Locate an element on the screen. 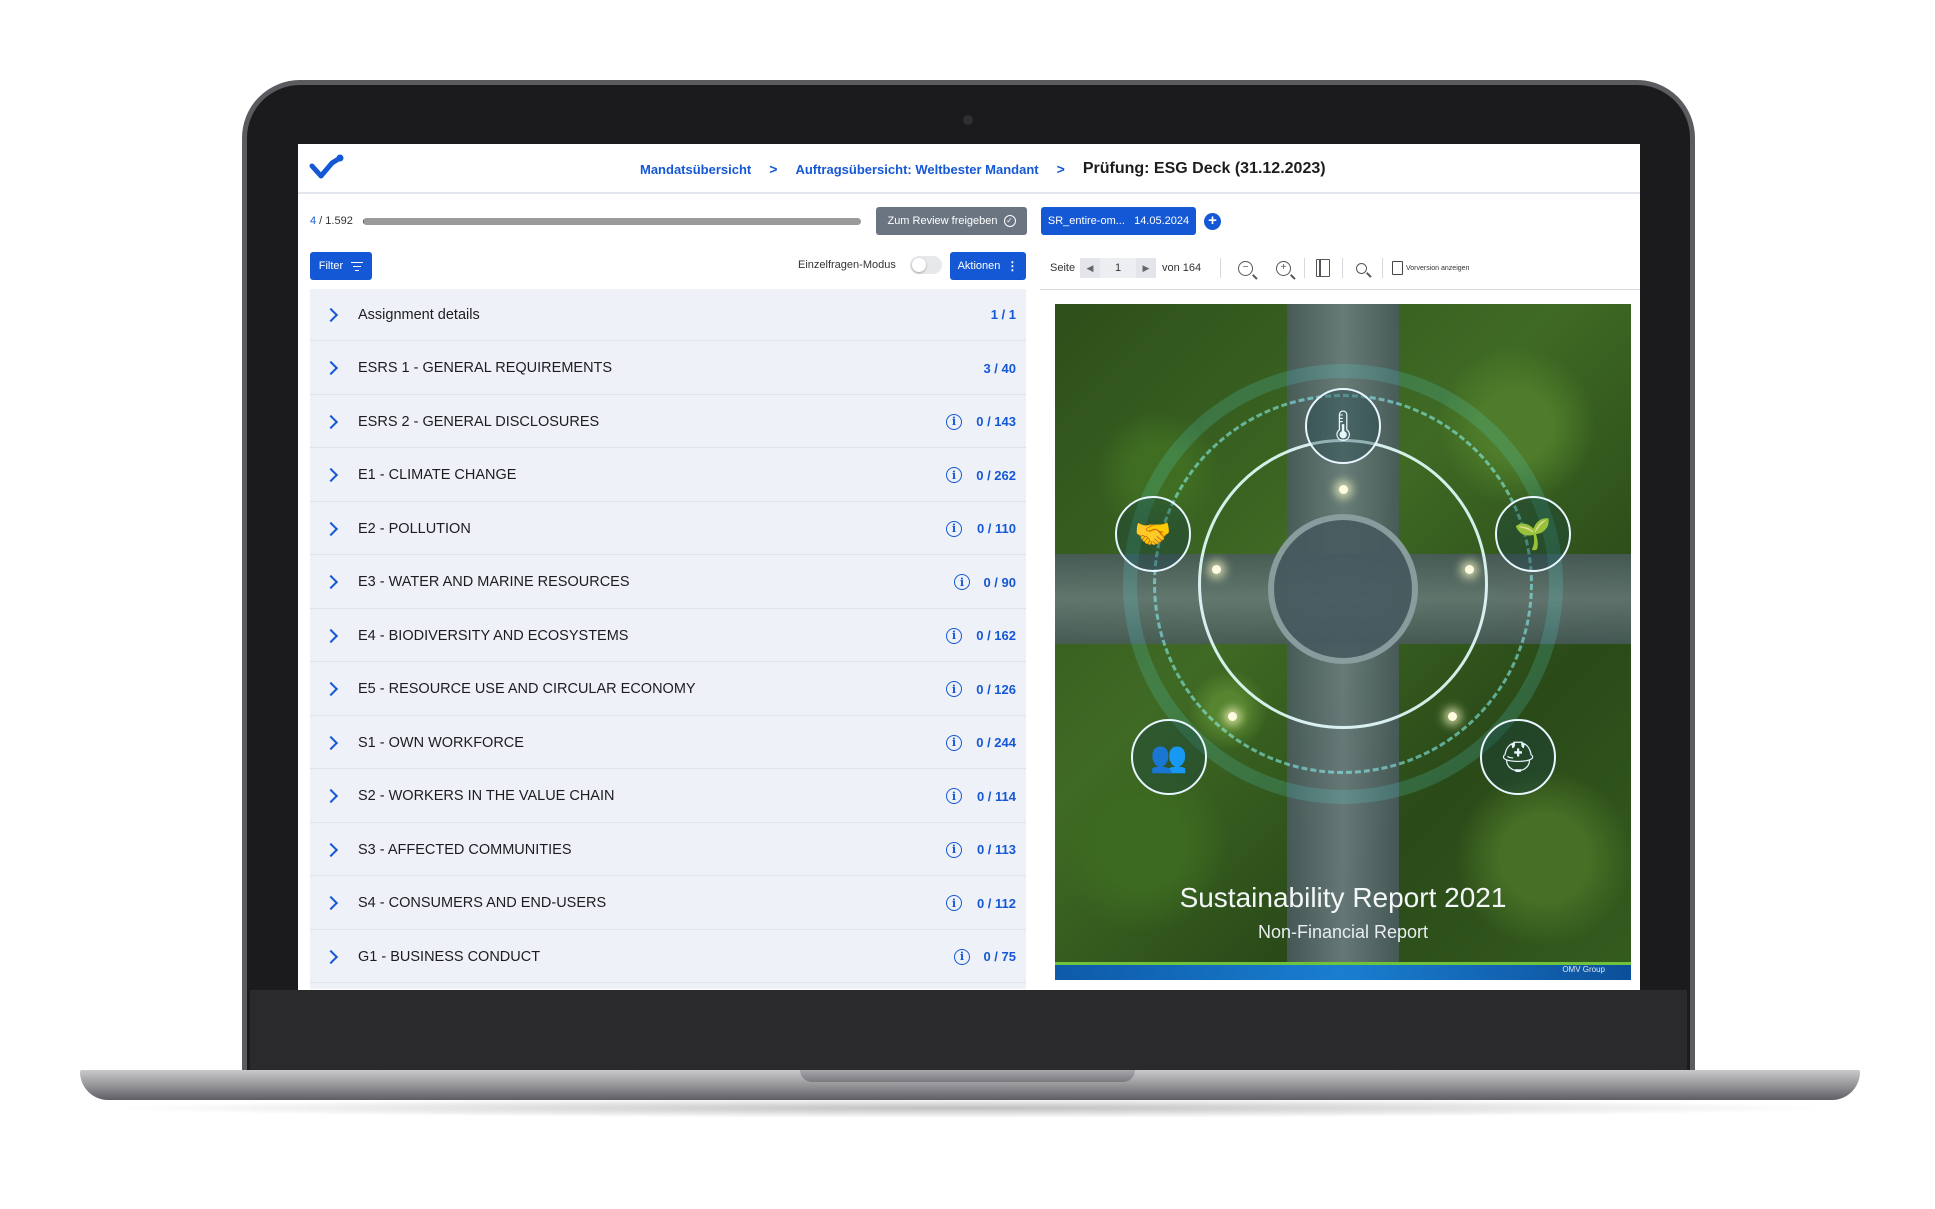  filter-button: Filter is located at coordinates (341, 266).